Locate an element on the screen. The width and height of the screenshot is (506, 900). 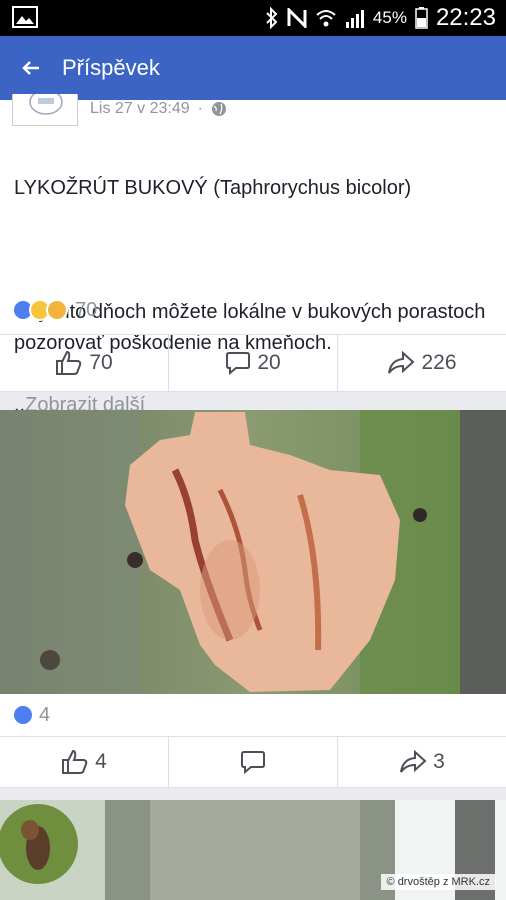
back-button is located at coordinates (31, 68).